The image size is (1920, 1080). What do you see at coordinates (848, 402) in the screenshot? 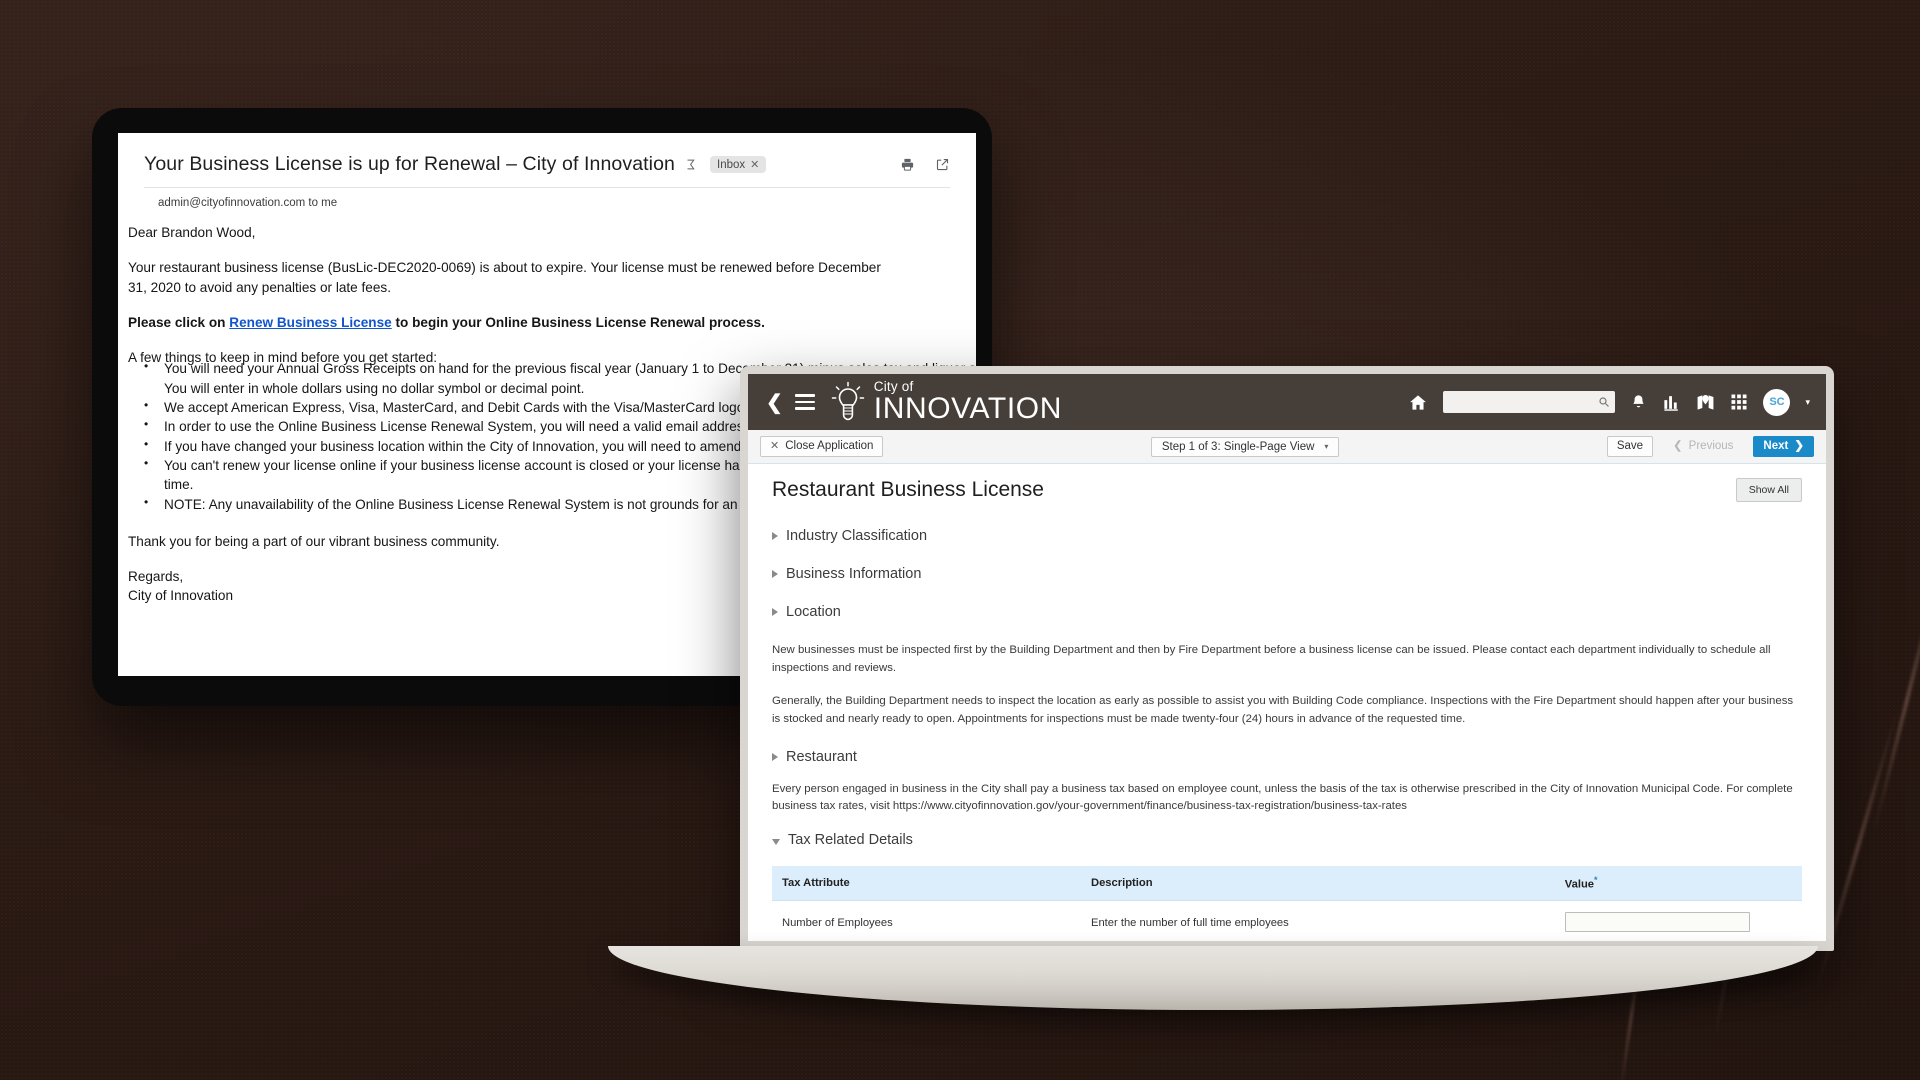
I see `lightbulb-icon` at bounding box center [848, 402].